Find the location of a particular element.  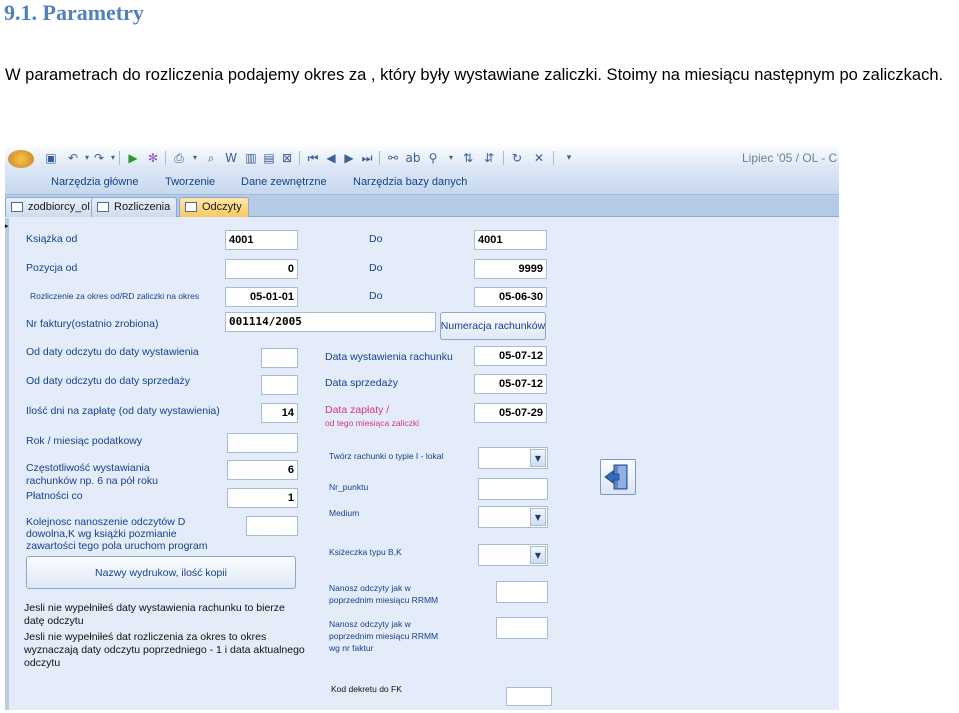

document-heading: 9.1. Parametry is located at coordinates (74, 12).